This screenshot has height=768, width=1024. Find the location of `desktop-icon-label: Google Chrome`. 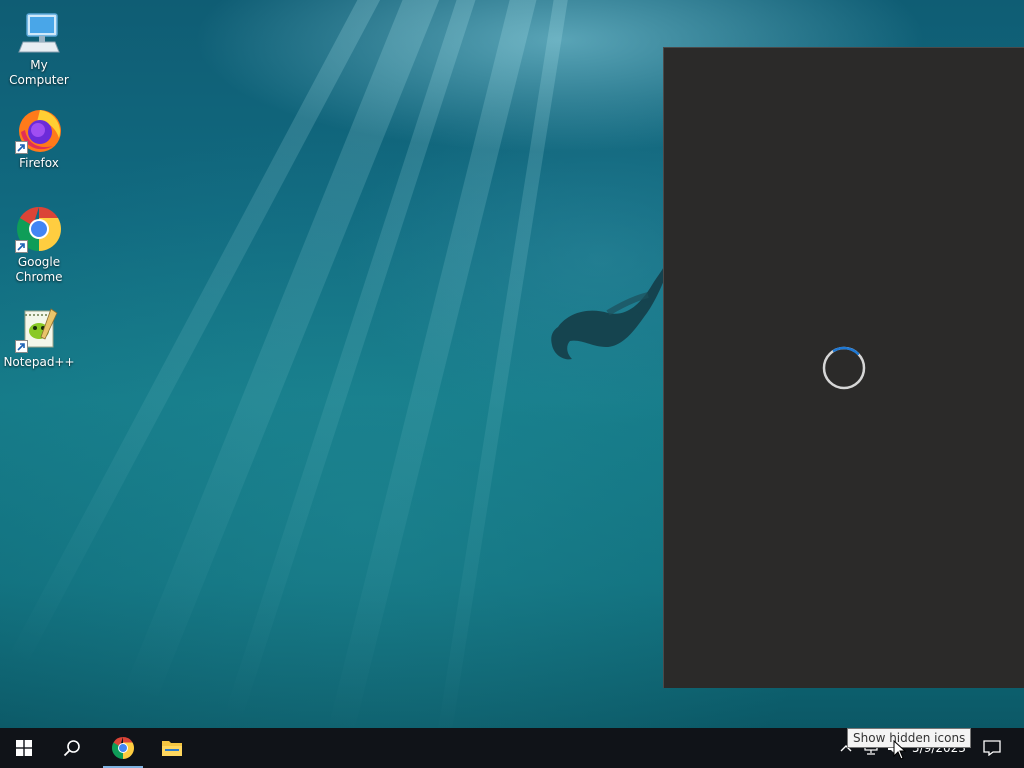

desktop-icon-label: Google Chrome is located at coordinates (39, 269).